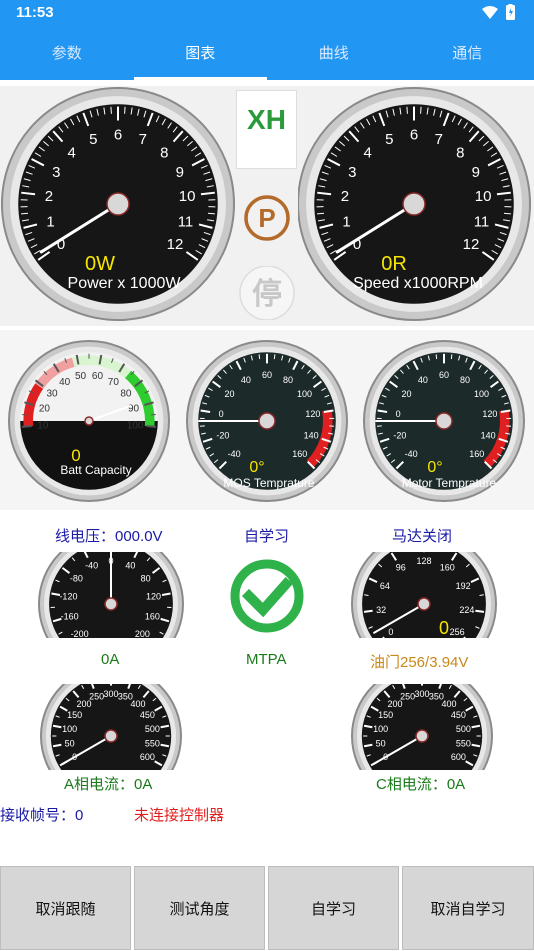 The height and width of the screenshot is (951, 534). Describe the element at coordinates (153, 597) in the screenshot. I see `gauge-tick-label: 120` at that location.